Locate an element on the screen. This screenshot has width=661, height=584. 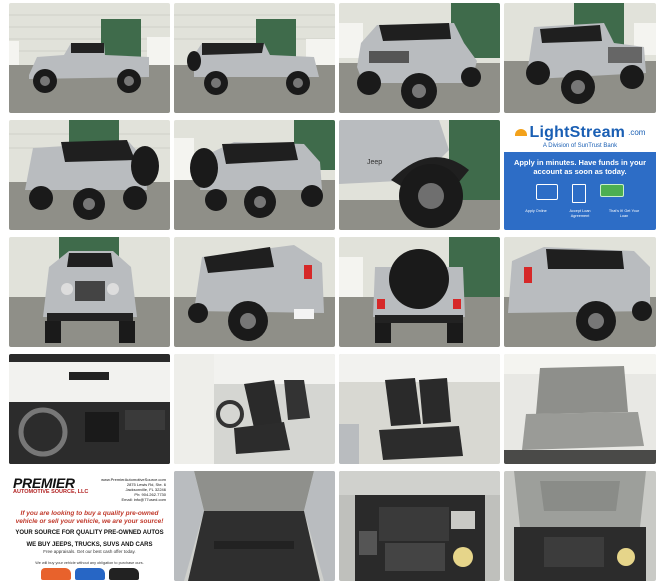
jeep-front-seats-left-photo is located at coordinates (254, 409).